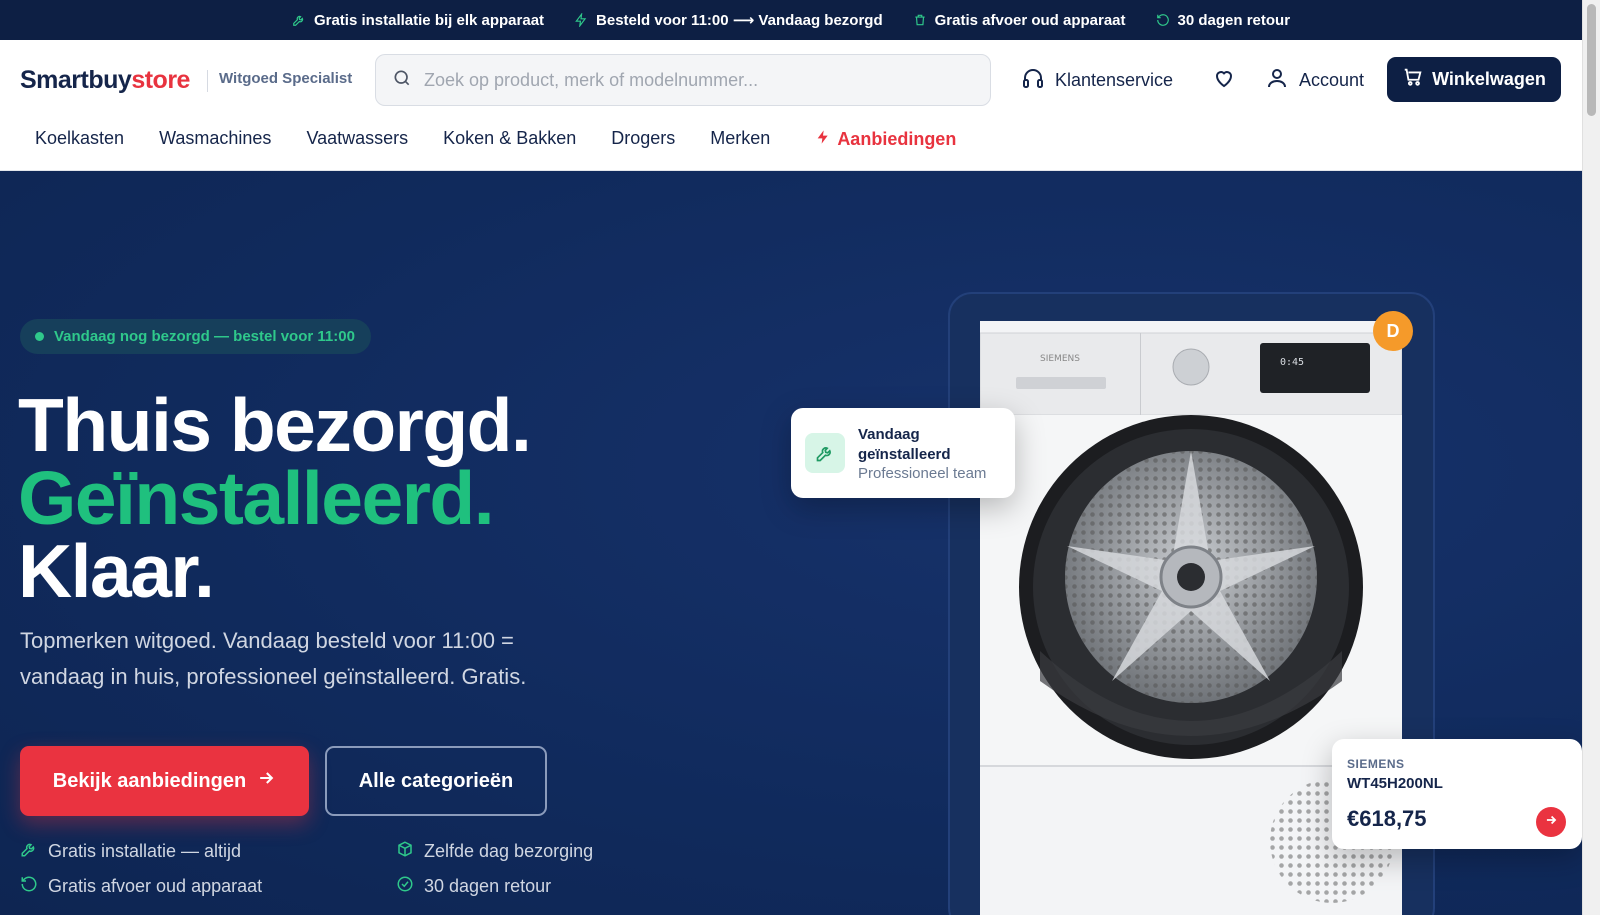 The image size is (1600, 915). I want to click on all-categories-button: Alle categorieën, so click(436, 781).